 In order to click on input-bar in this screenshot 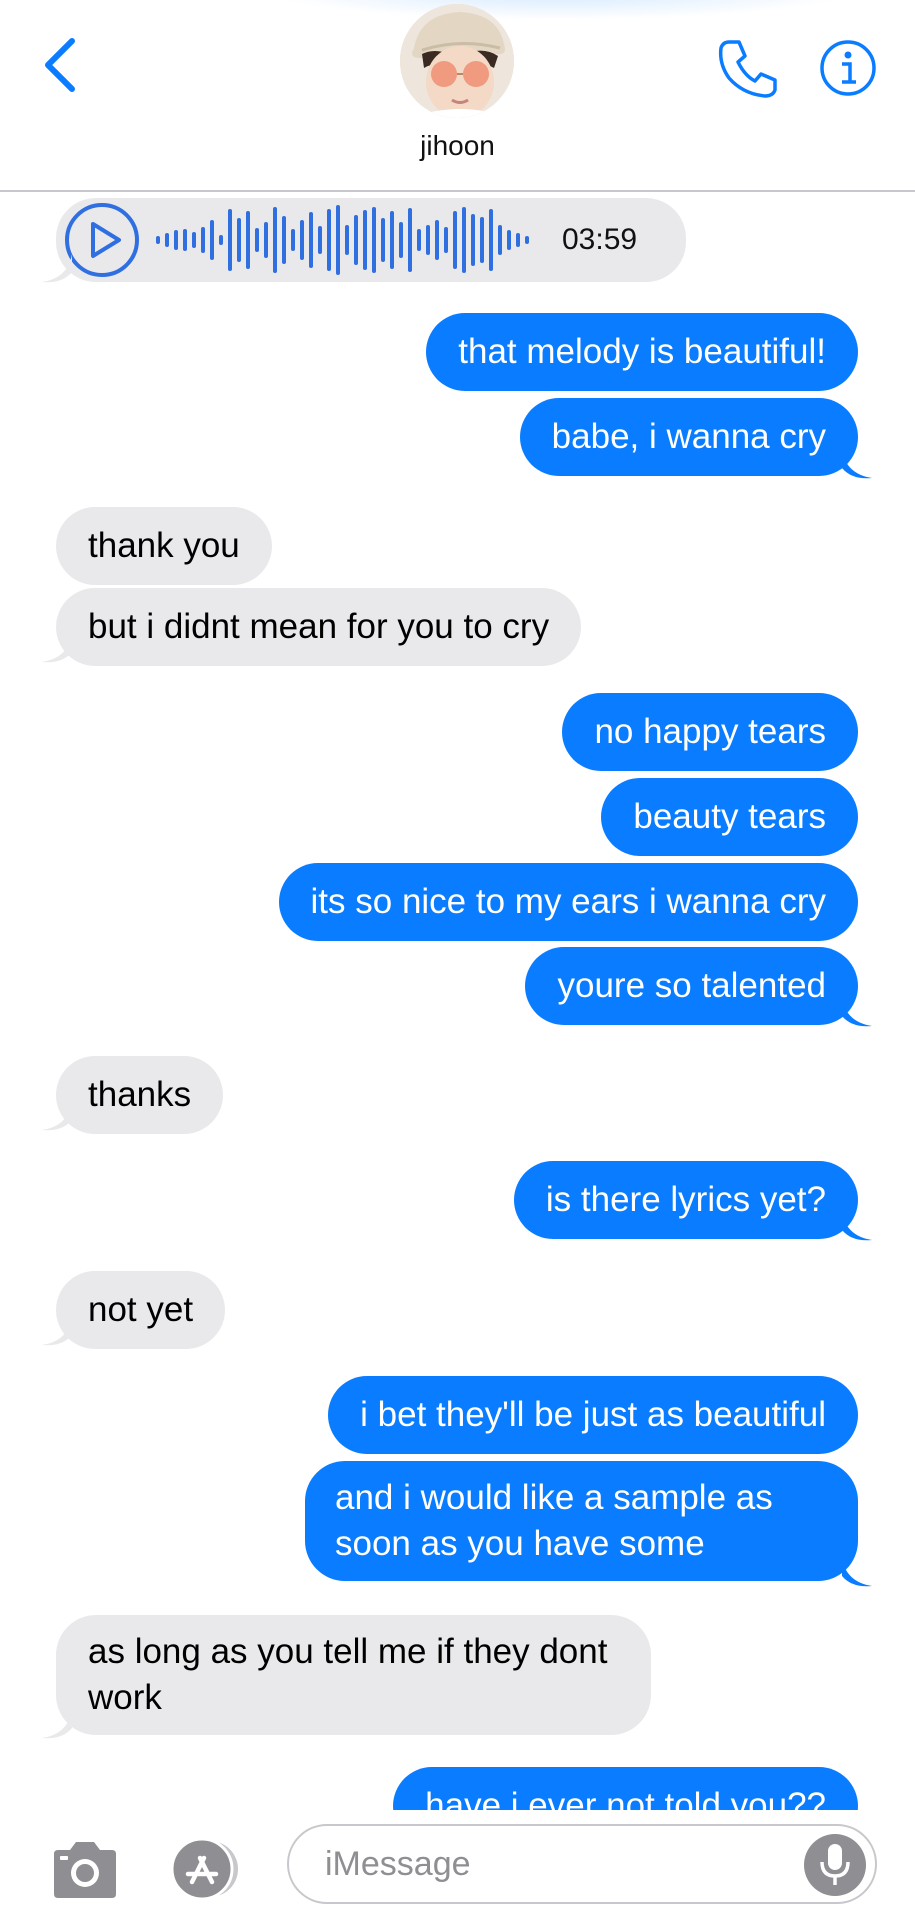, I will do `click(457, 1865)`.